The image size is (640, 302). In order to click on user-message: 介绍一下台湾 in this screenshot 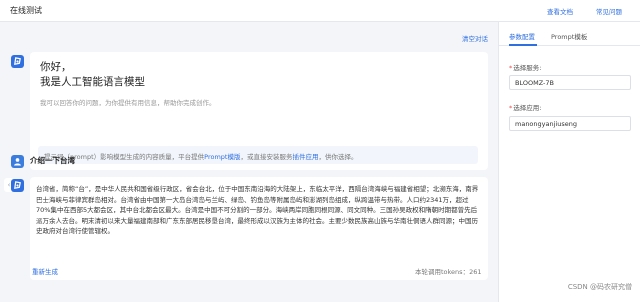, I will do `click(52, 160)`.